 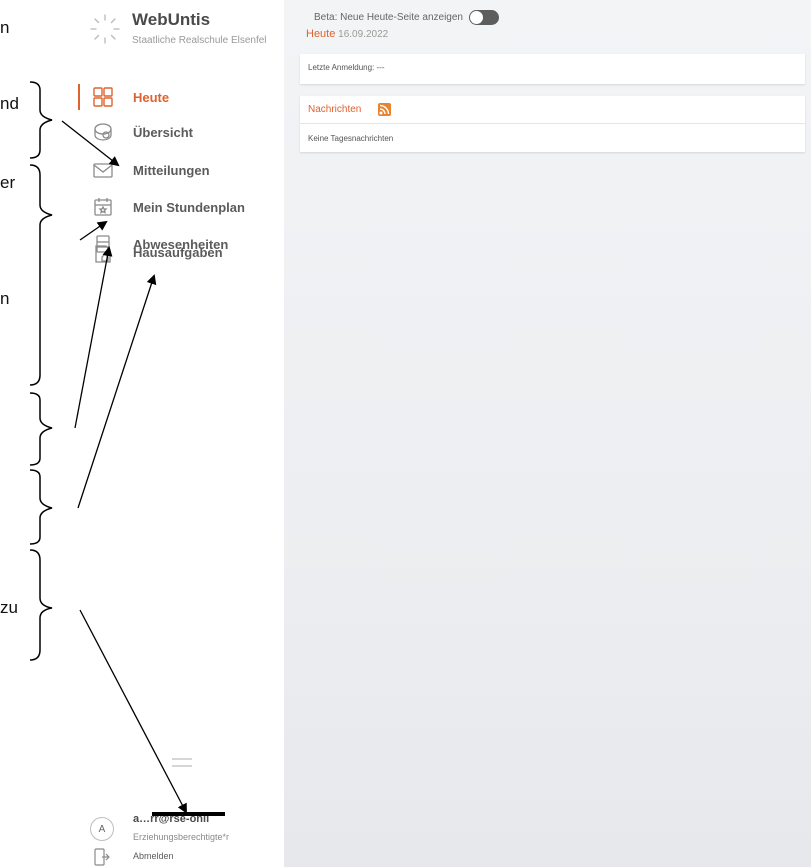 What do you see at coordinates (103, 132) in the screenshot?
I see `overview-icon` at bounding box center [103, 132].